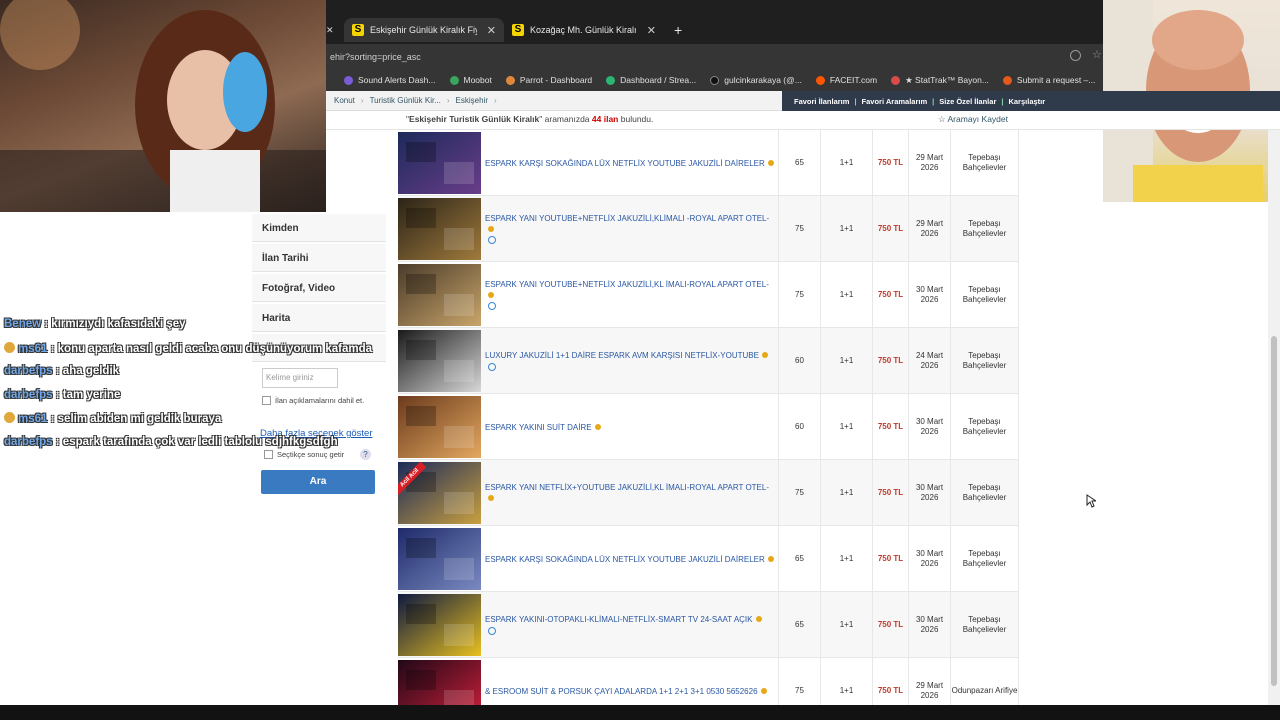 Image resolution: width=1280 pixels, height=720 pixels. I want to click on listing-date: 30 Mart 2026, so click(929, 427).